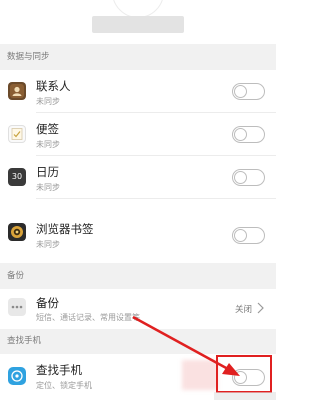  I want to click on sync-item-notes: 便签 未同步, so click(138, 134).